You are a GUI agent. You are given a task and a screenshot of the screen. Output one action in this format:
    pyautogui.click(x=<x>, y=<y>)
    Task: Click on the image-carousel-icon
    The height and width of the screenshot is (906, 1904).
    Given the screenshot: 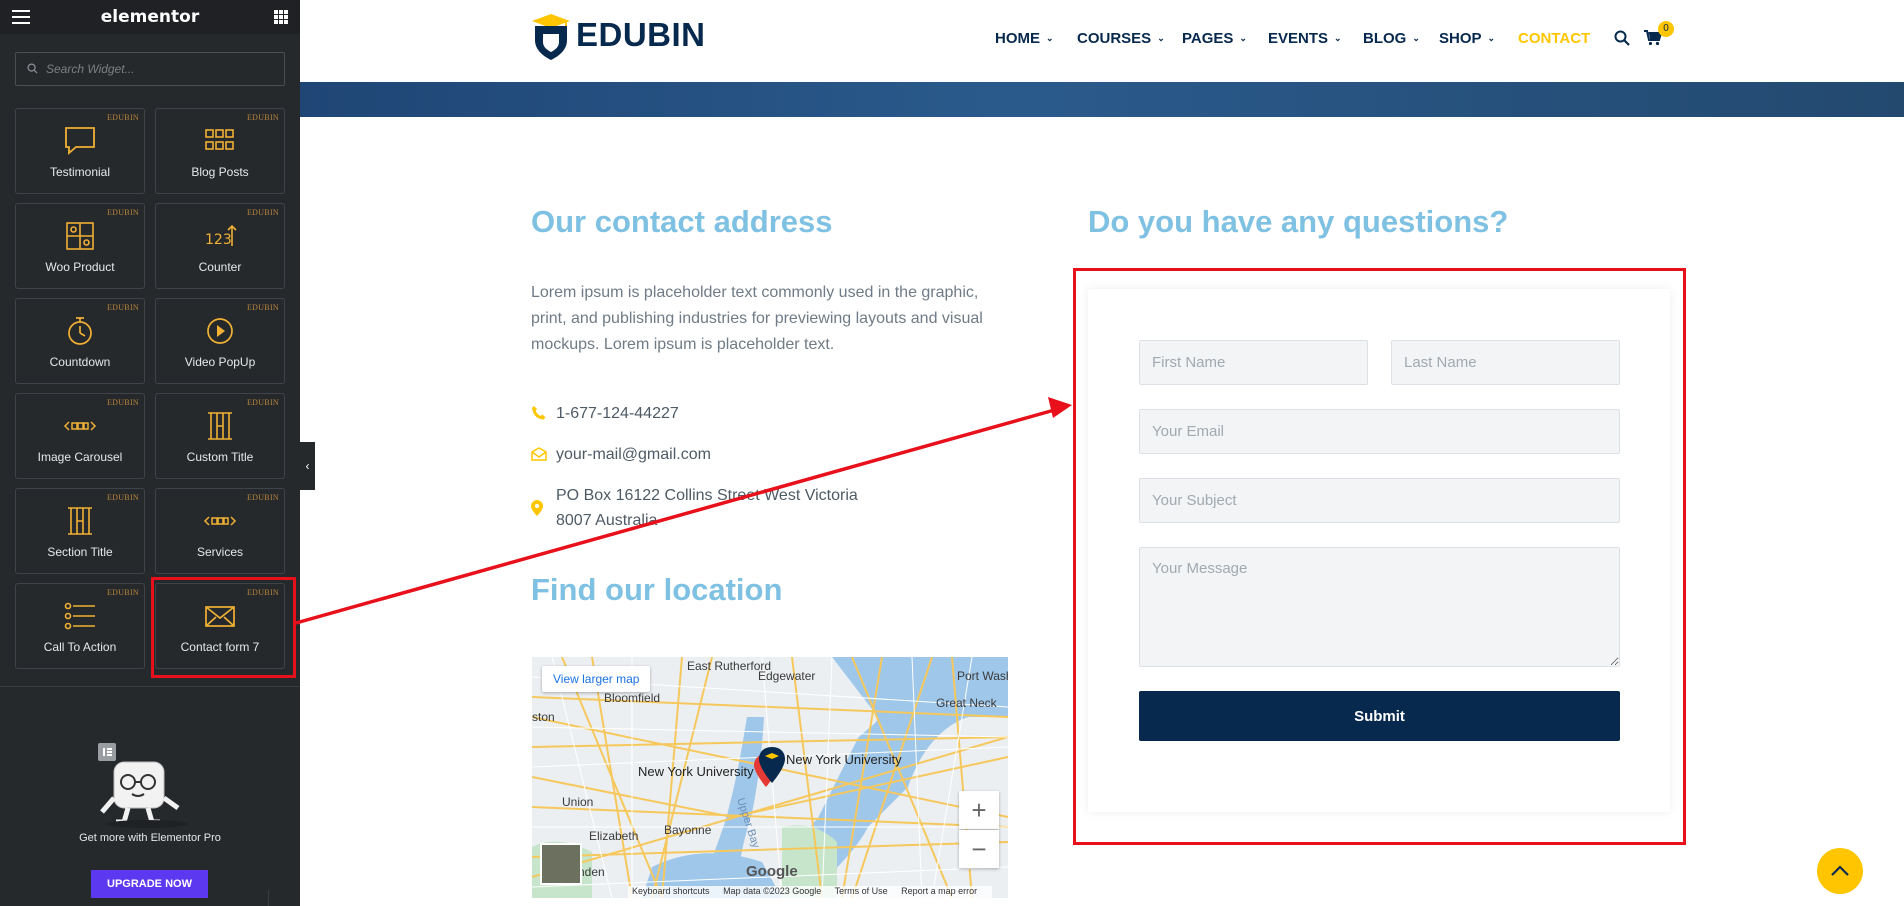 What is the action you would take?
    pyautogui.click(x=80, y=426)
    